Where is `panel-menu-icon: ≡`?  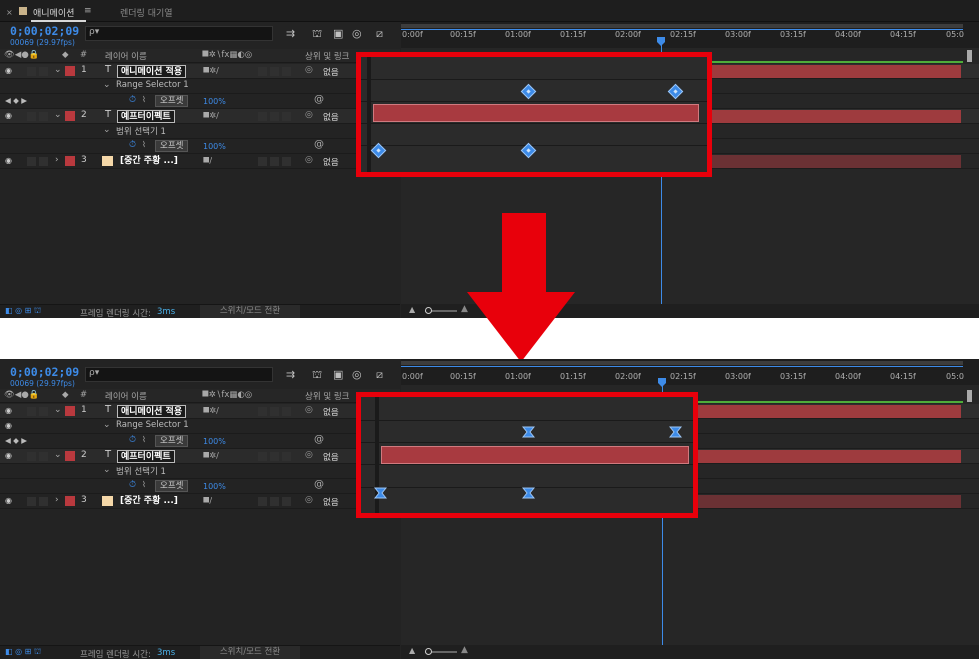 panel-menu-icon: ≡ is located at coordinates (88, 11).